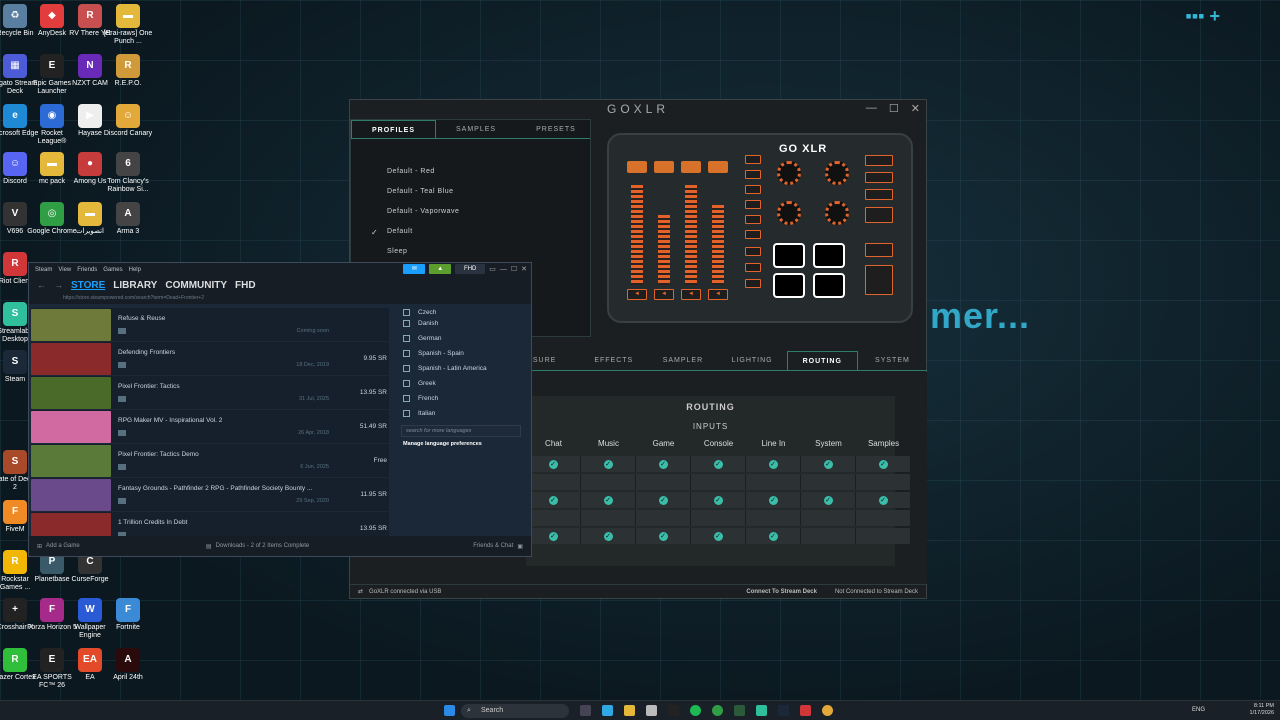  I want to click on close-button: ✕, so click(915, 108).